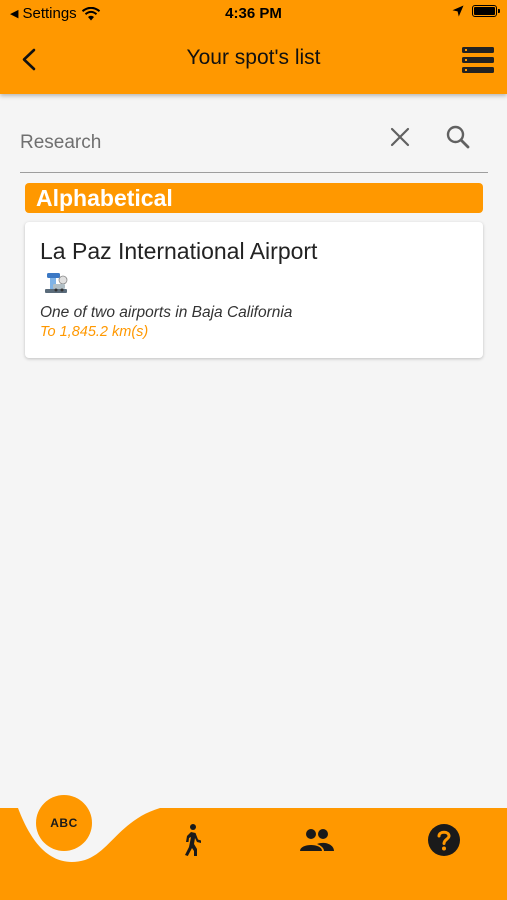 The width and height of the screenshot is (507, 900). I want to click on walking-person-icon, so click(193, 840).